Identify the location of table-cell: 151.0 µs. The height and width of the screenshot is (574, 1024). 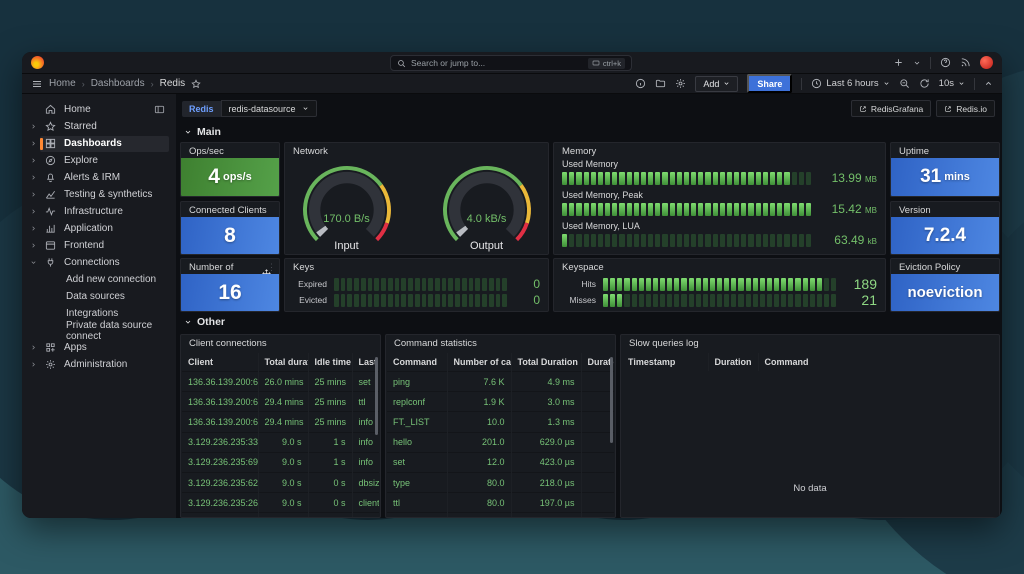
(546, 514).